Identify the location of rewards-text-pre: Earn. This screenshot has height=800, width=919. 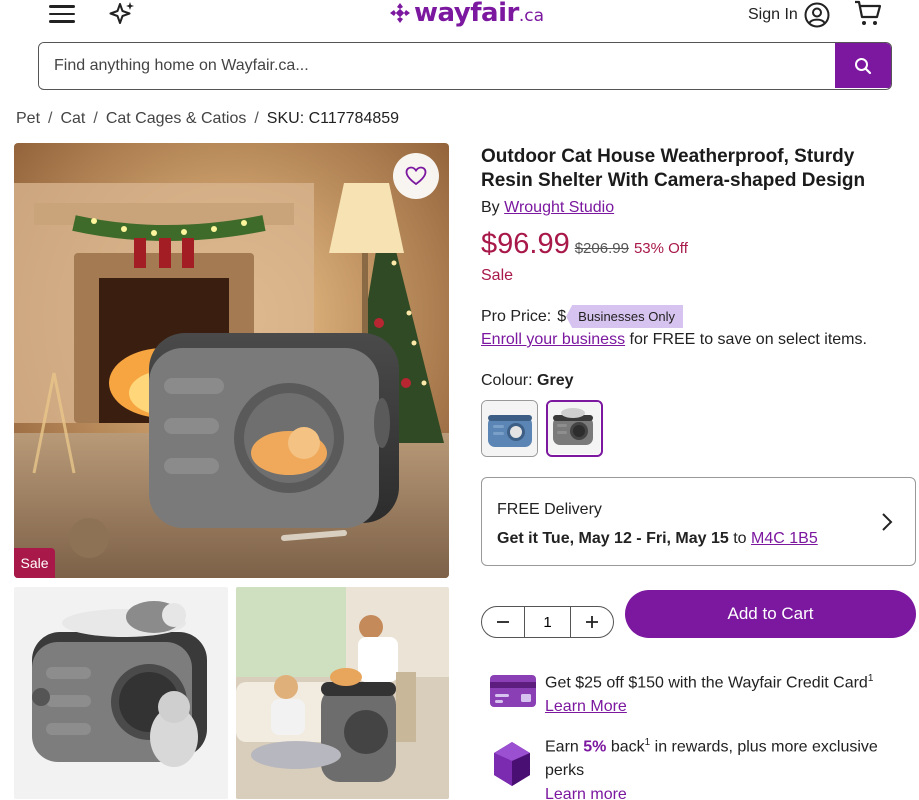
(564, 747).